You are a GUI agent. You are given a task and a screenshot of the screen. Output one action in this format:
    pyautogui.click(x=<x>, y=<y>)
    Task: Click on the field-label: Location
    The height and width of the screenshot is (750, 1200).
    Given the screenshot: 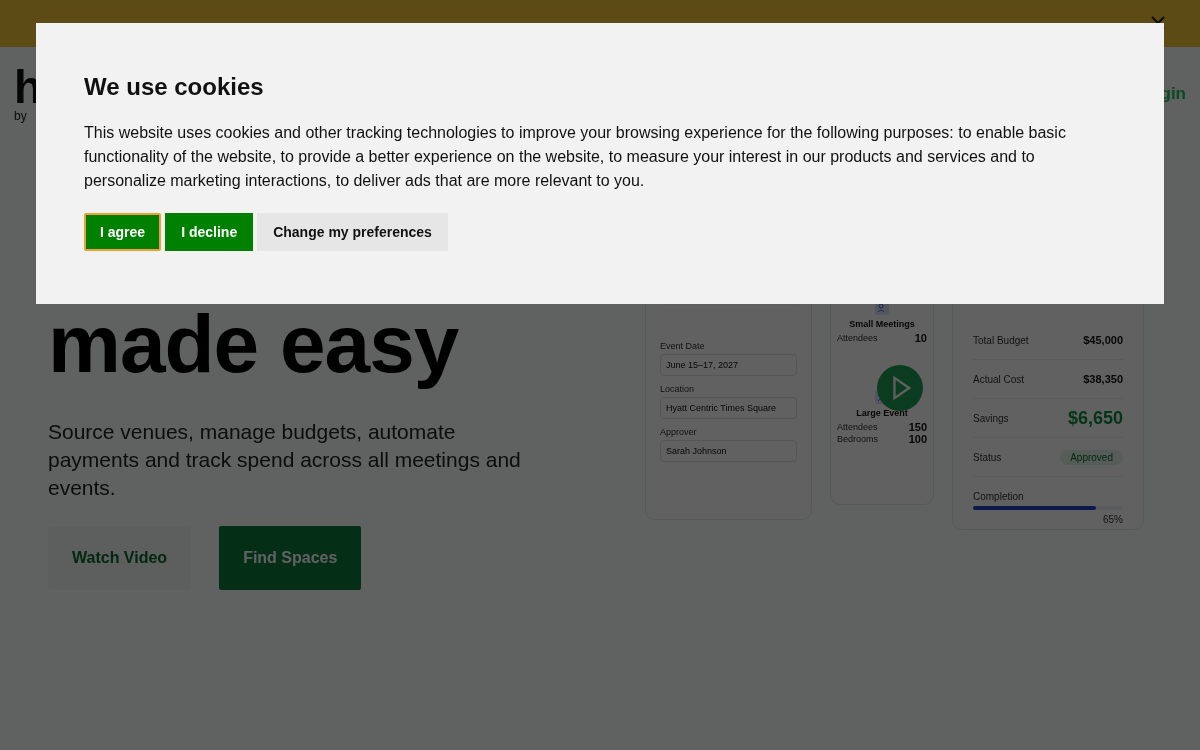 What is the action you would take?
    pyautogui.click(x=678, y=389)
    